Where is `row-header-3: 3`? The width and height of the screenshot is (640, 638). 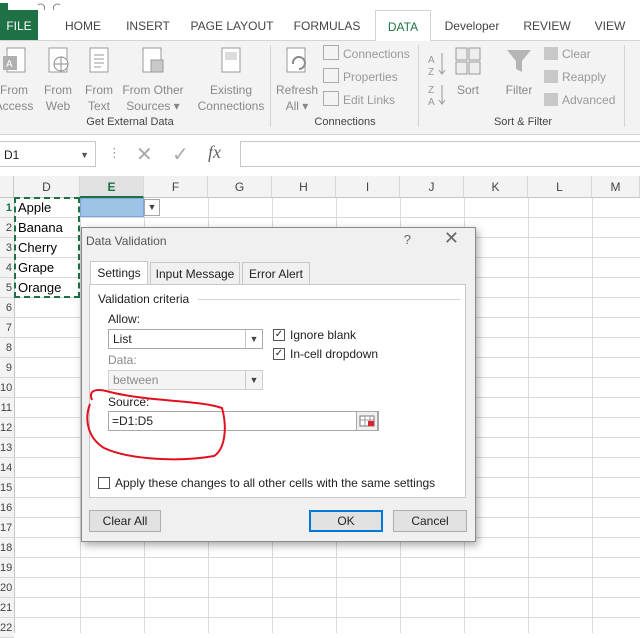
row-header-3: 3 is located at coordinates (7, 248).